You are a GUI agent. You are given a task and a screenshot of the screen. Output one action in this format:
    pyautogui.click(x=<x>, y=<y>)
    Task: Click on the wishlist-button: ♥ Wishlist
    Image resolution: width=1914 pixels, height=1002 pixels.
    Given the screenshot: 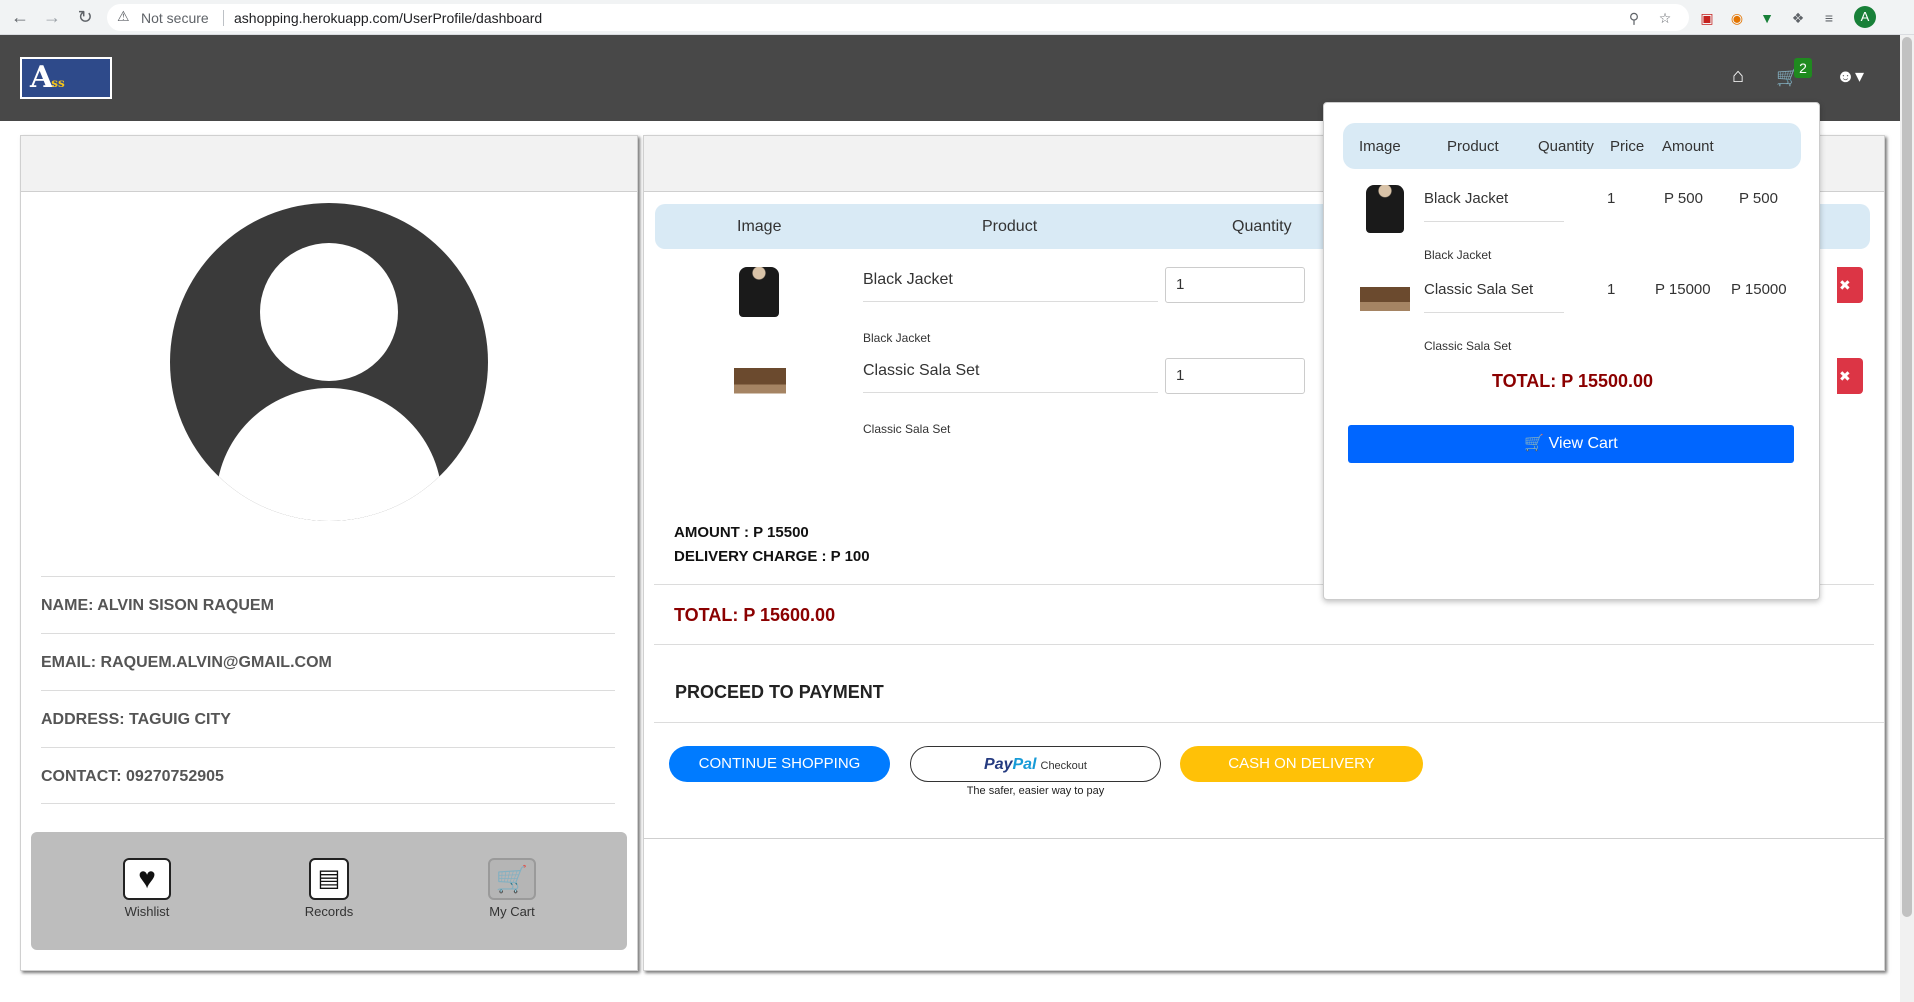 What is the action you would take?
    pyautogui.click(x=147, y=888)
    